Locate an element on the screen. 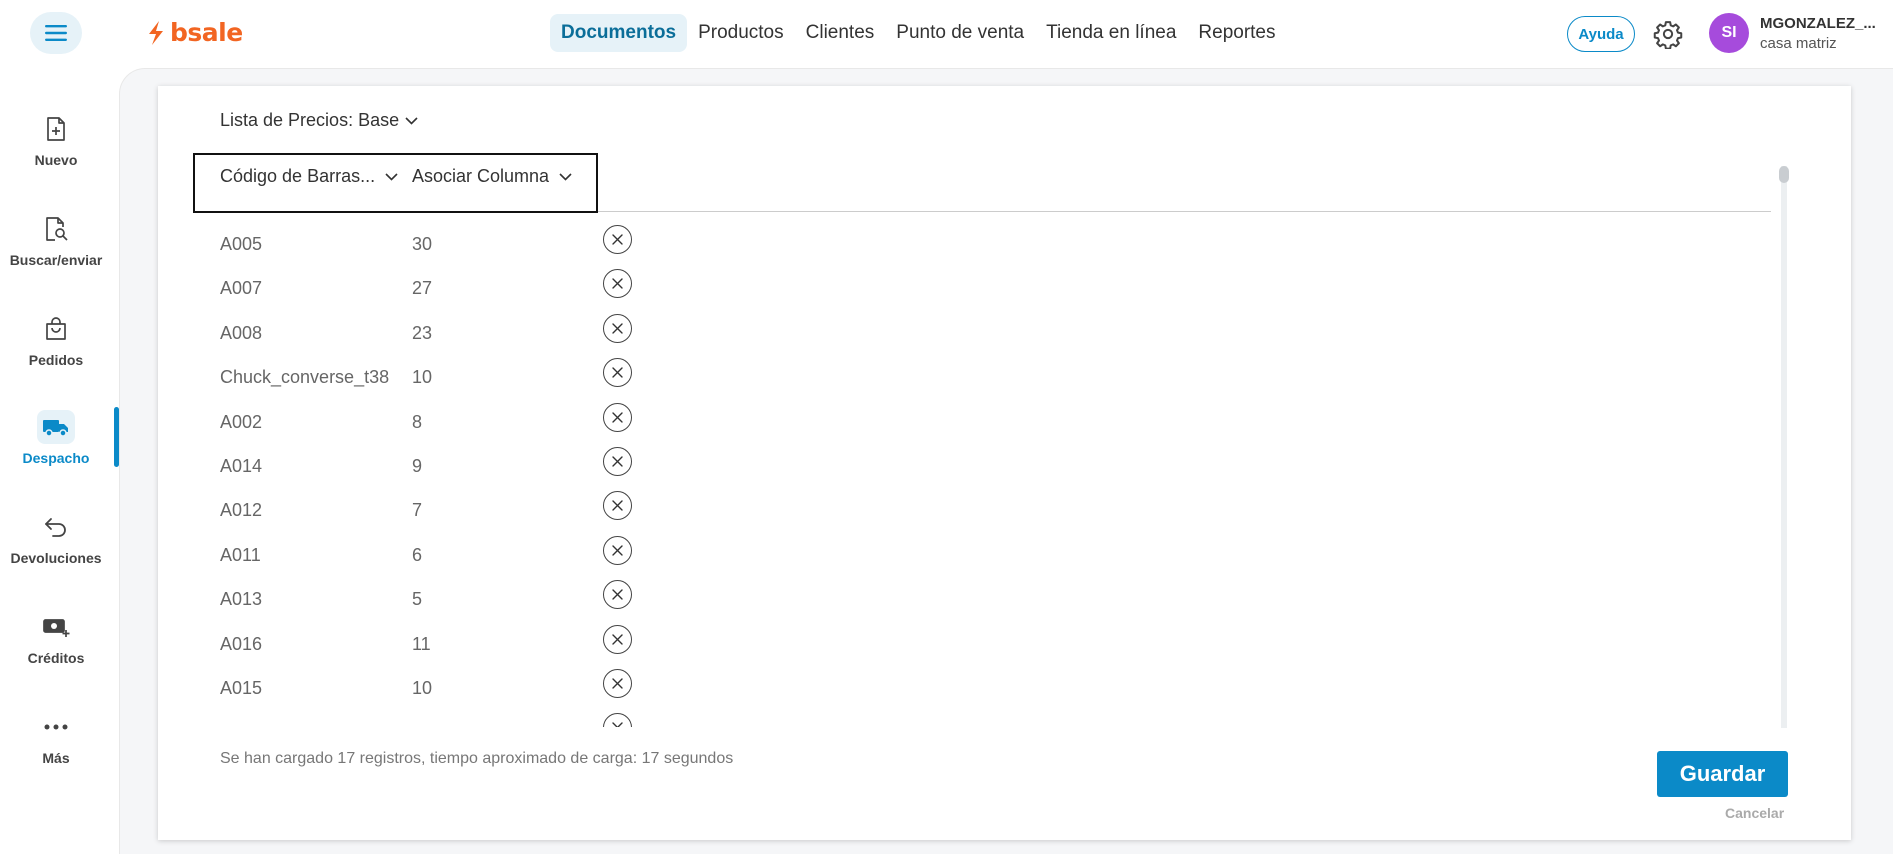 The width and height of the screenshot is (1893, 854). scrollbar-thumb is located at coordinates (1784, 174).